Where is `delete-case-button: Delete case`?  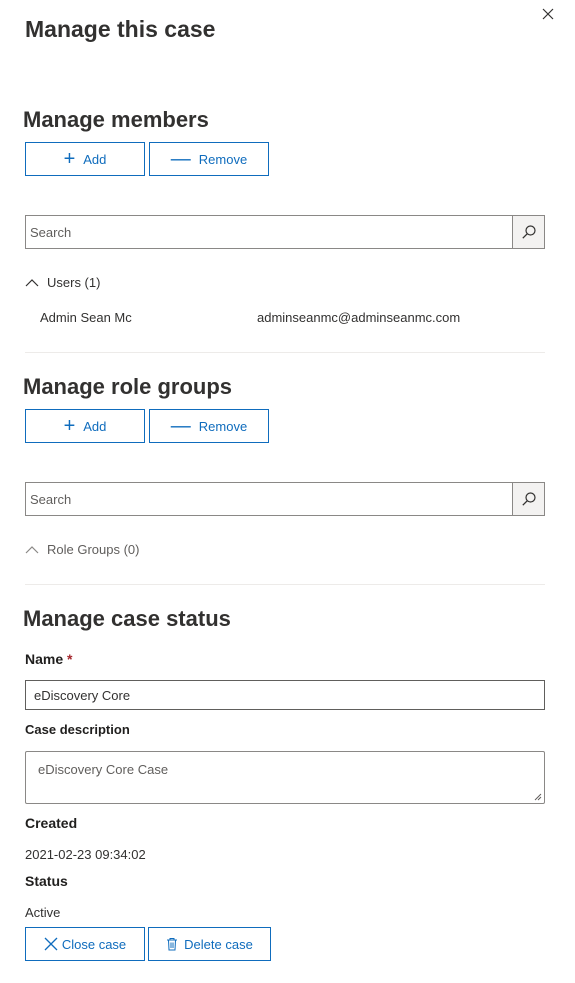 delete-case-button: Delete case is located at coordinates (209, 944).